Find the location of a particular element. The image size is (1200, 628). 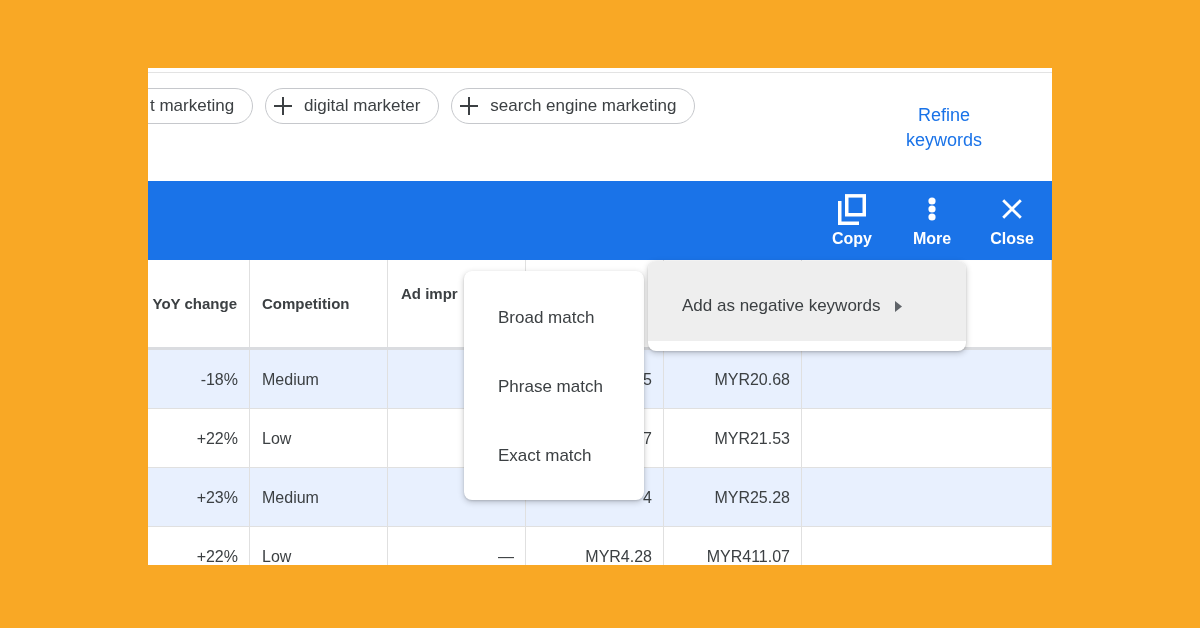

table-cell: MYR411.07 is located at coordinates (733, 546).